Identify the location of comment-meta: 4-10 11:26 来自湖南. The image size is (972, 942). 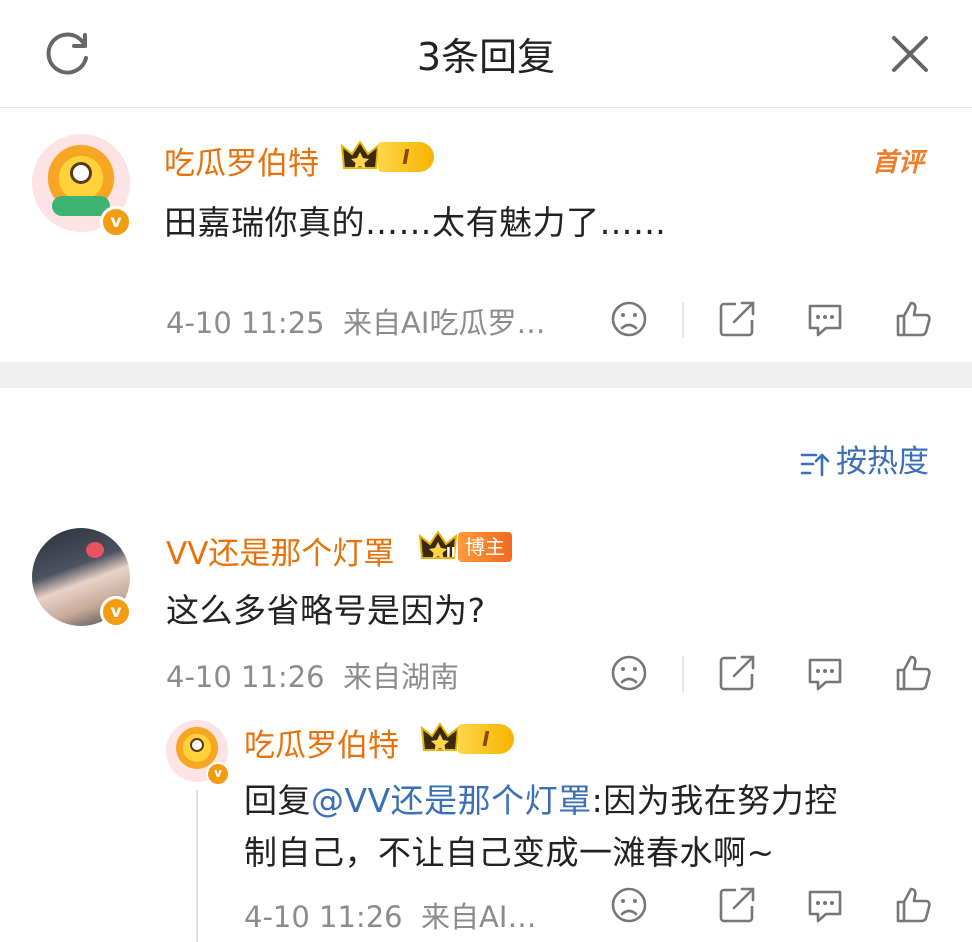
(312, 675).